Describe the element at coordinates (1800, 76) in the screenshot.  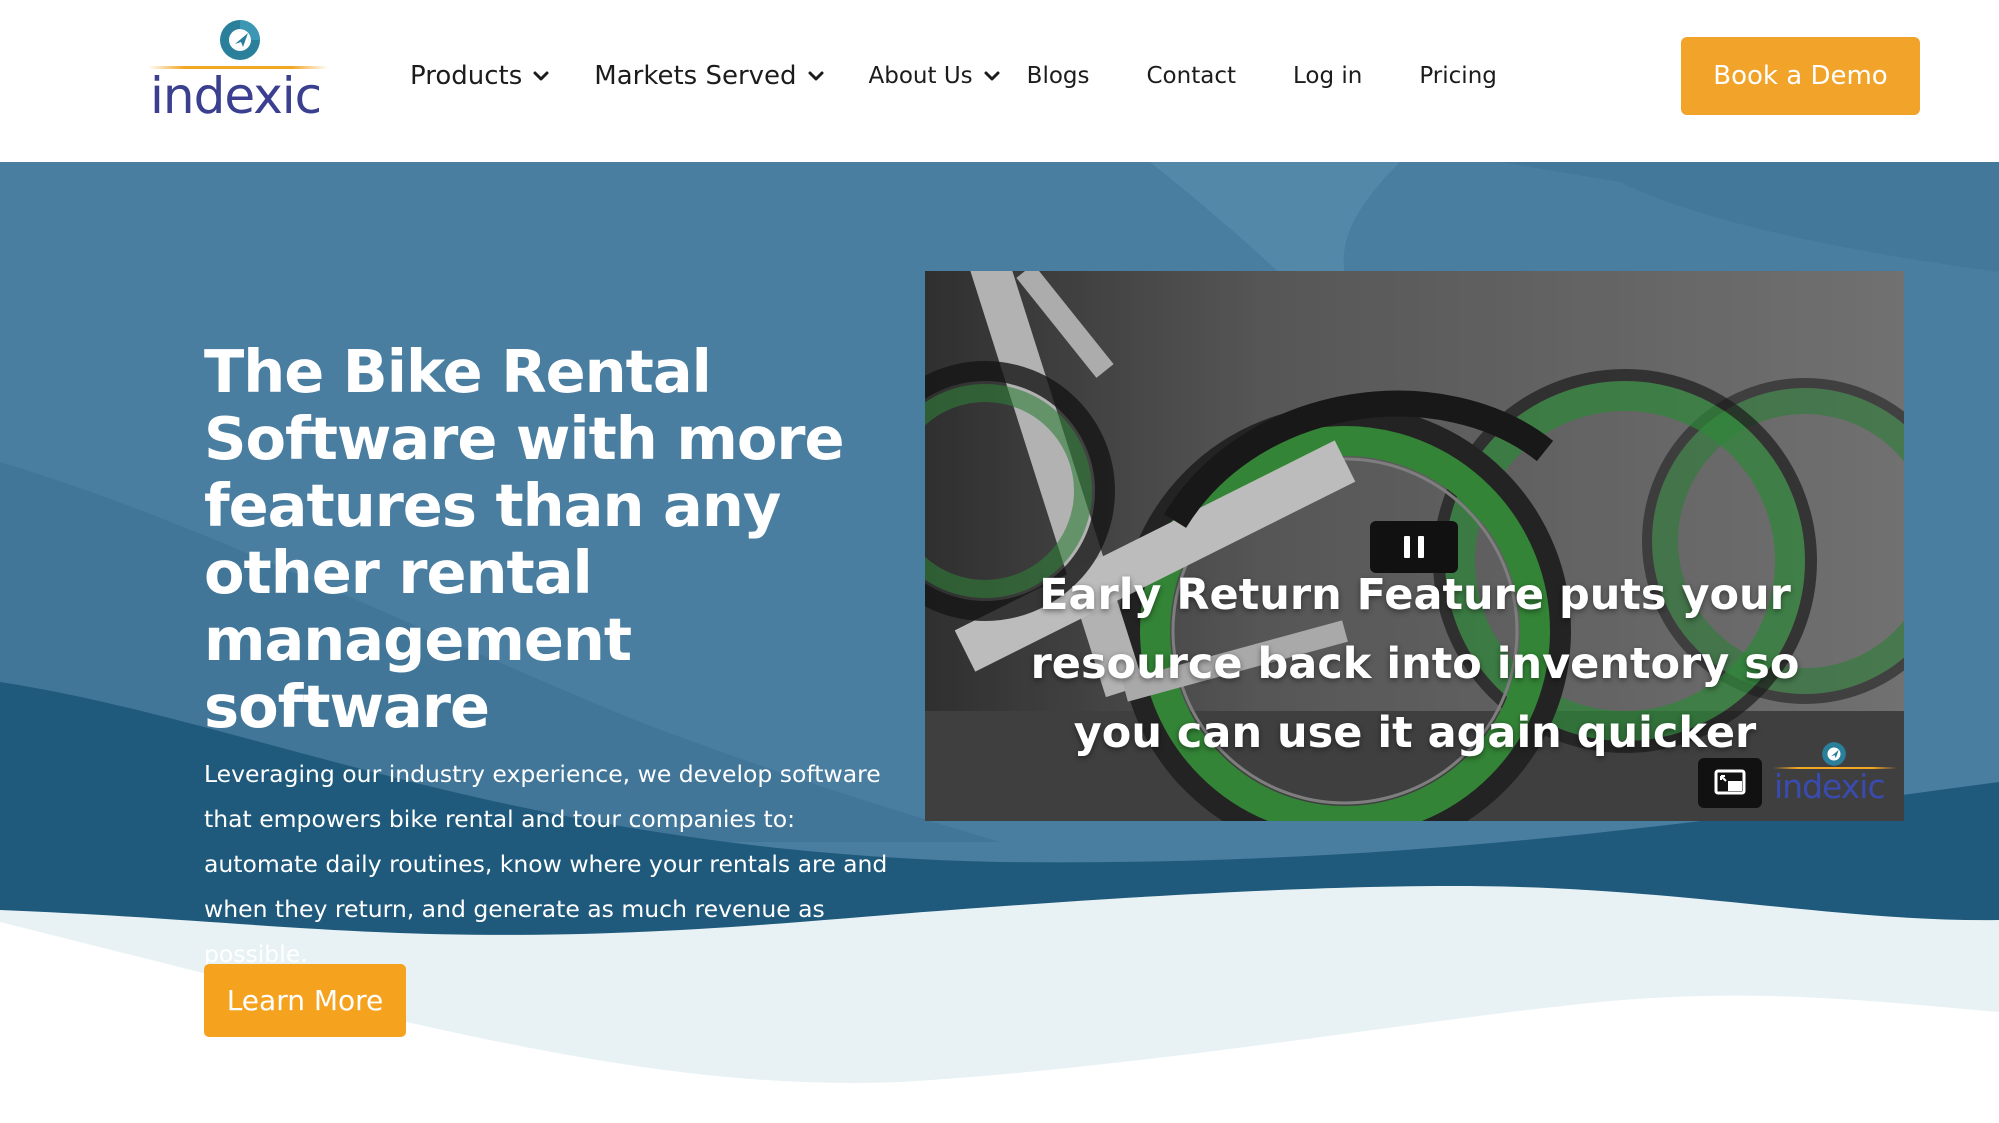
I see `book-demo-button: Book a Demo` at that location.